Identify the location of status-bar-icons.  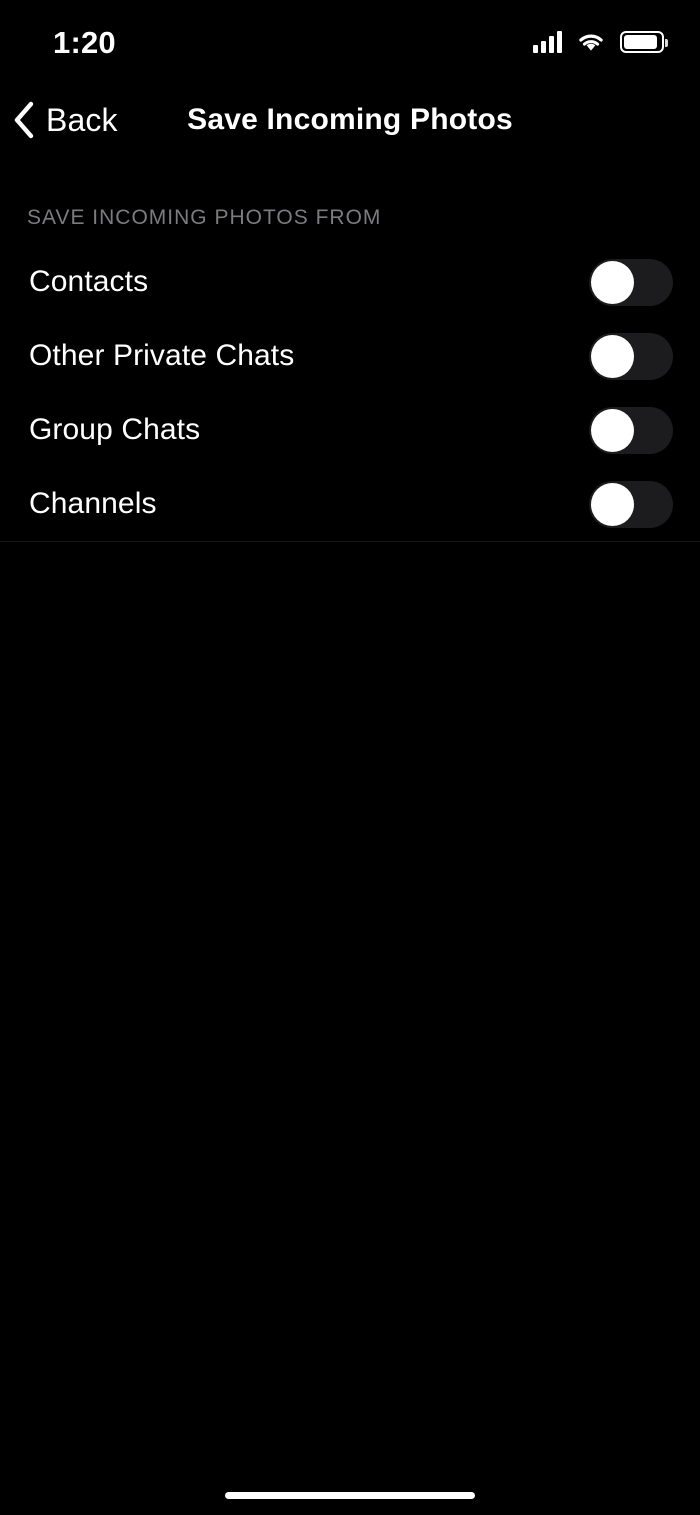
(600, 39).